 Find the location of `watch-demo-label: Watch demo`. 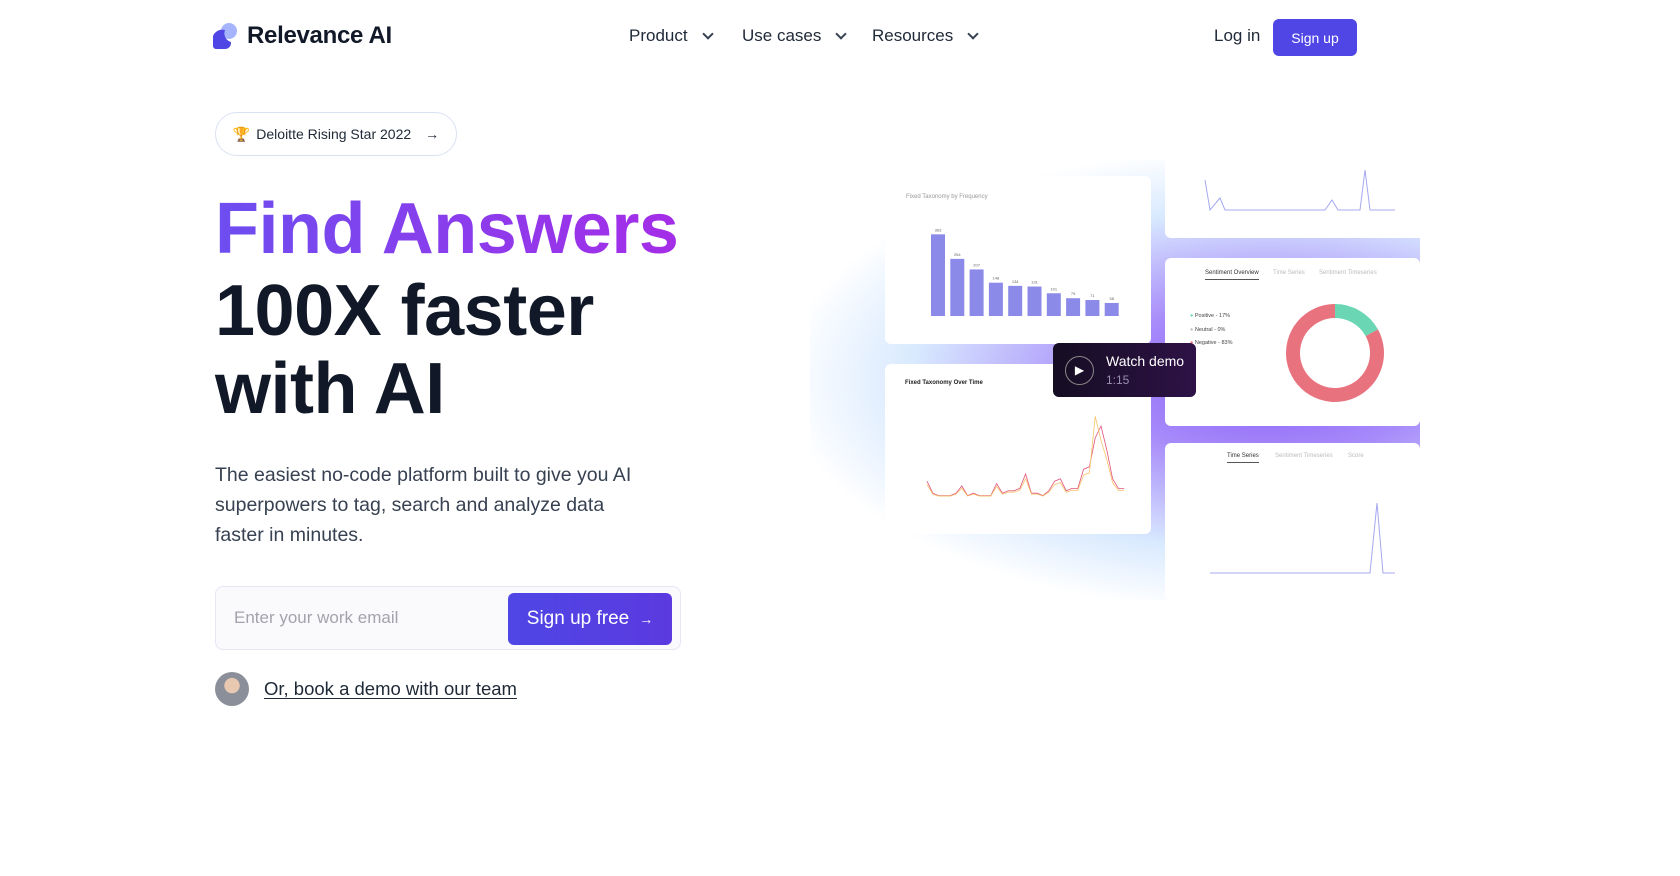

watch-demo-label: Watch demo is located at coordinates (1145, 361).